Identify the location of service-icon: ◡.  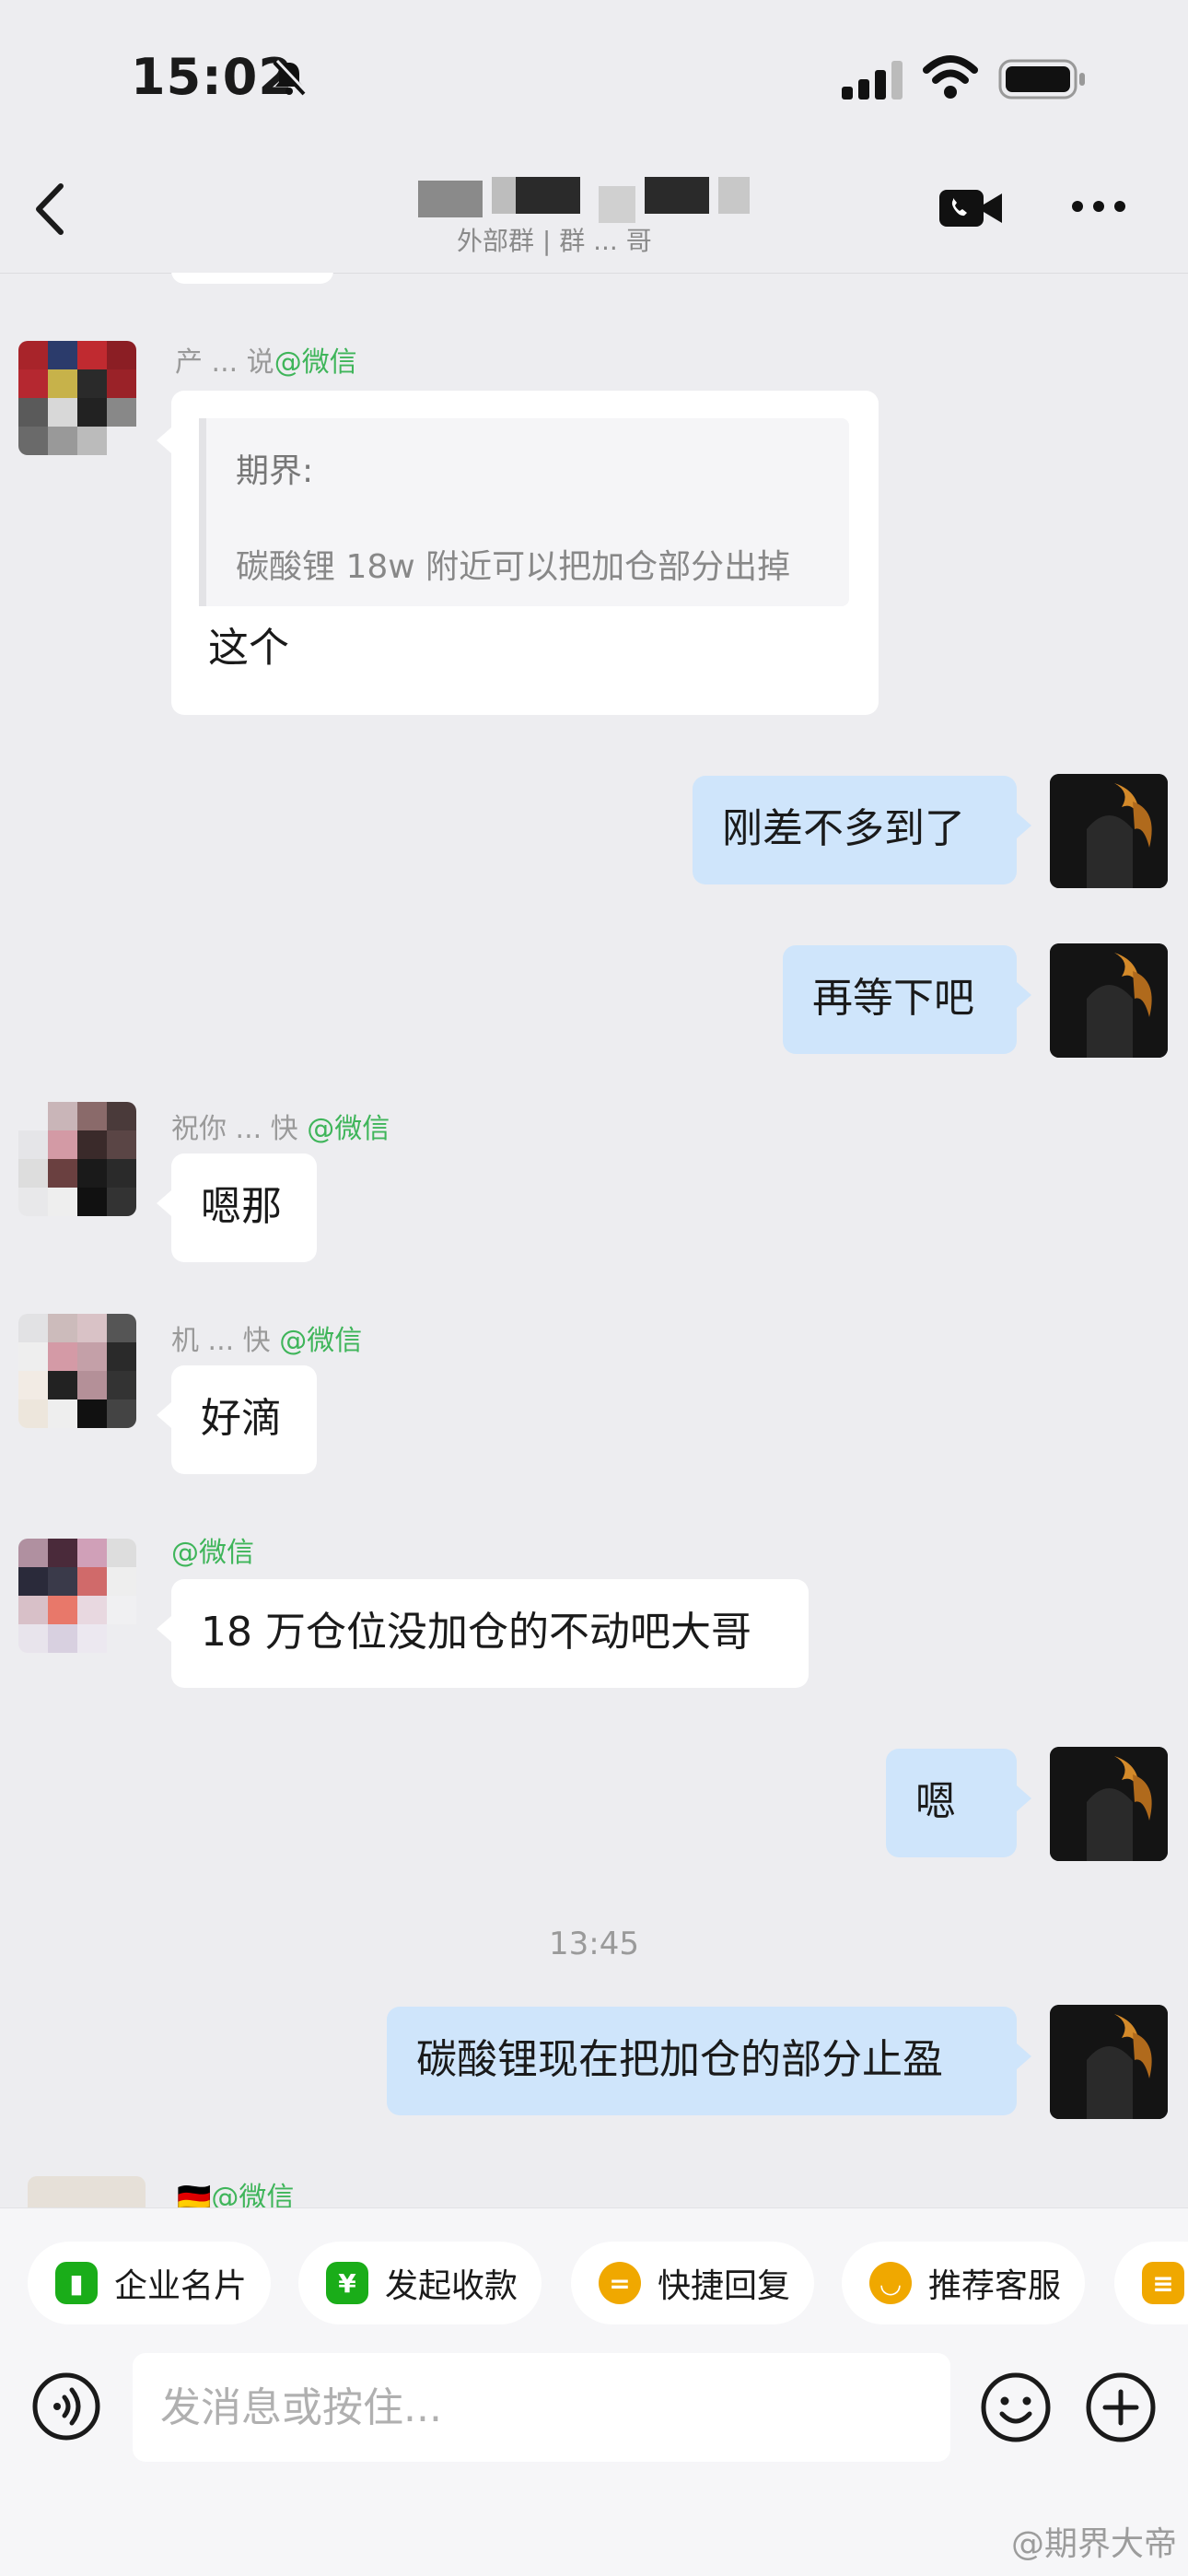
(890, 2283).